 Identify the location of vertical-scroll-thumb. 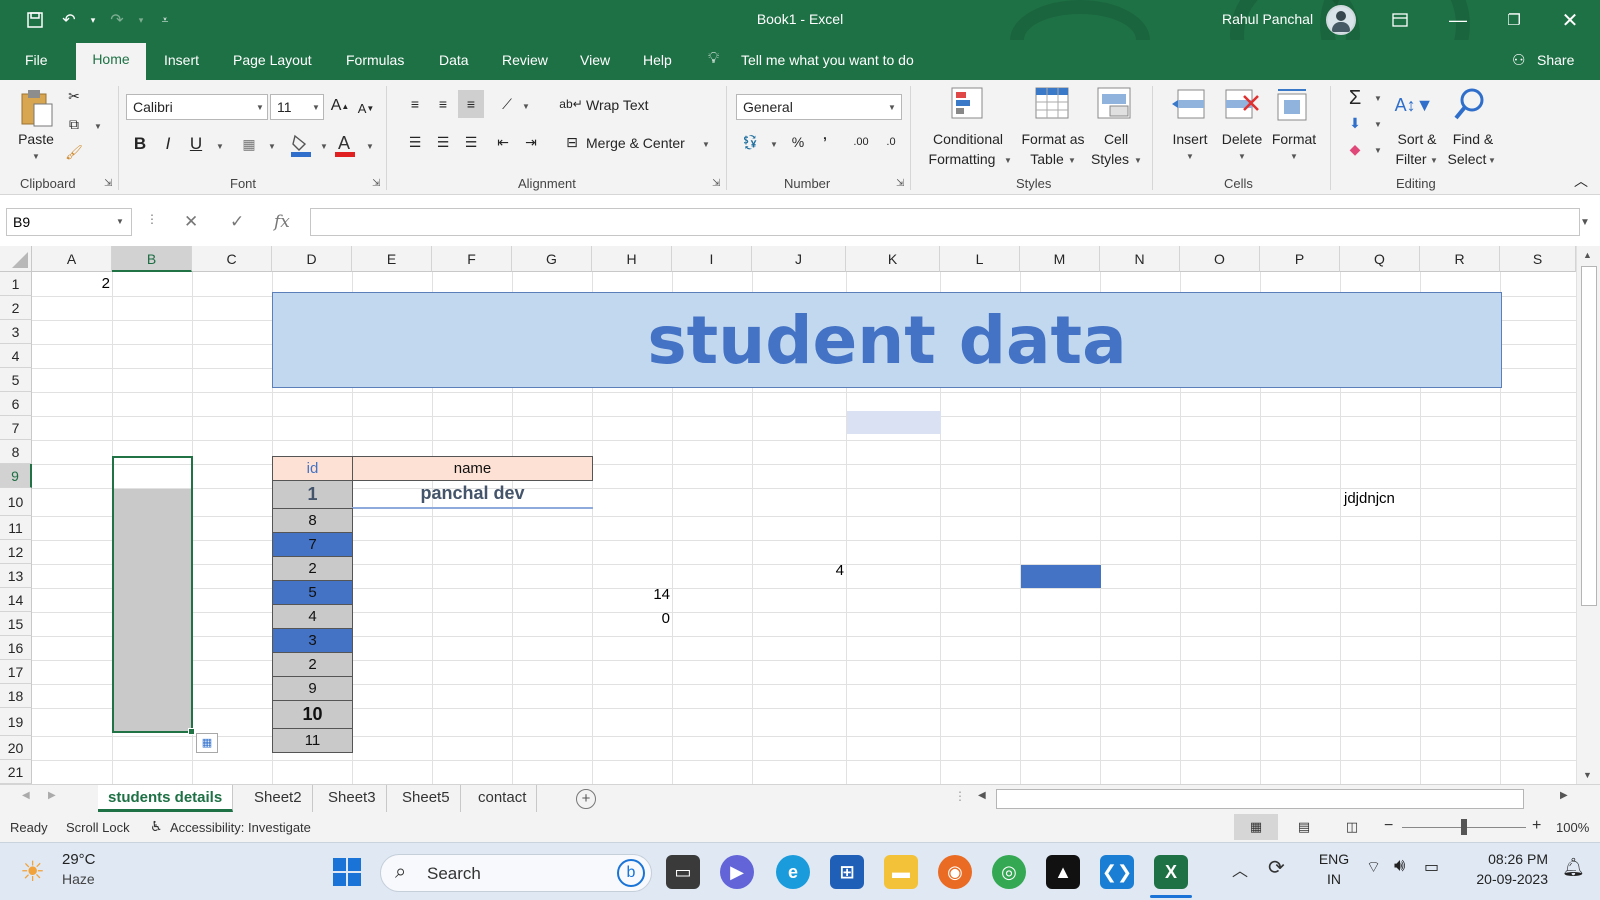
(1589, 436).